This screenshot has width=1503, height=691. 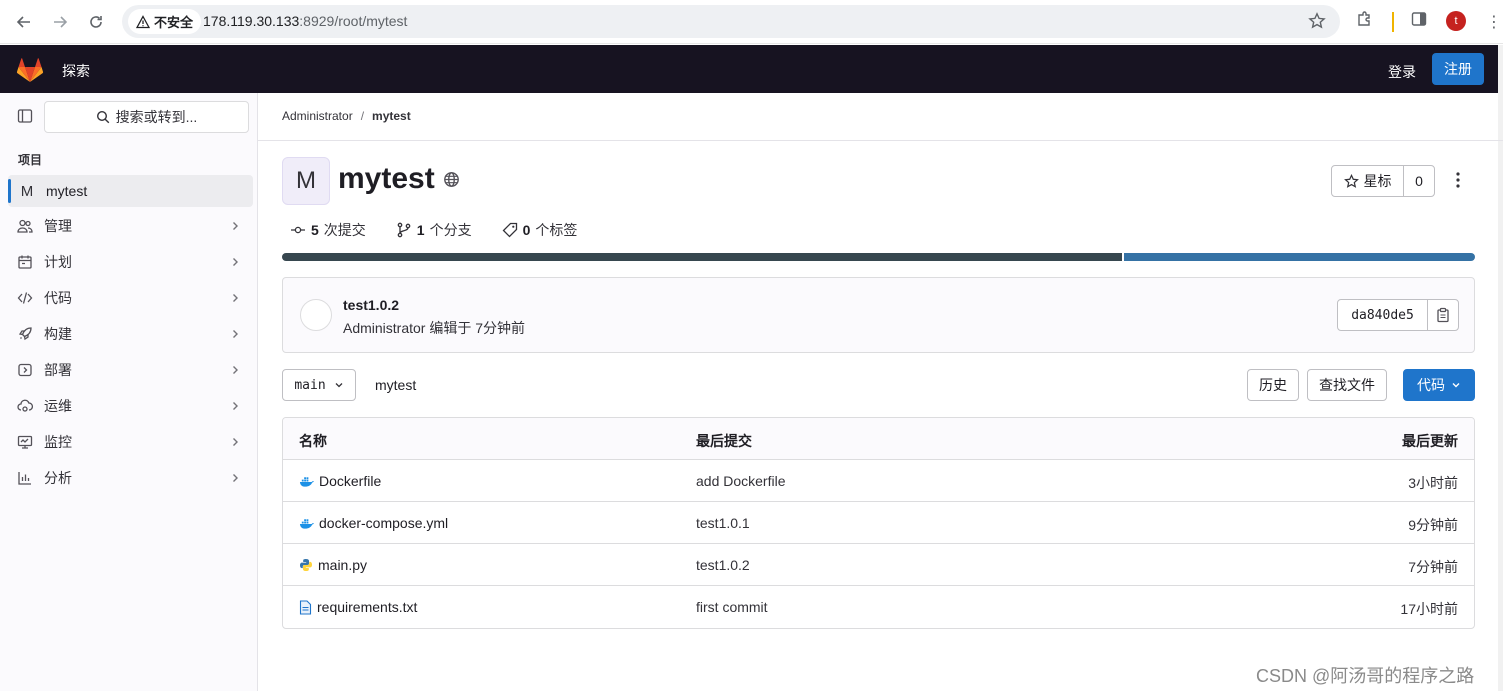 I want to click on copy-icon, so click(x=1443, y=315).